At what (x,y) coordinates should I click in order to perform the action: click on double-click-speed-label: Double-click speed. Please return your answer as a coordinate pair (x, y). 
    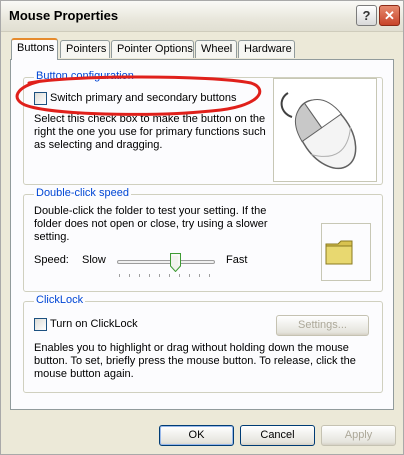
    Looking at the image, I should click on (82, 193).